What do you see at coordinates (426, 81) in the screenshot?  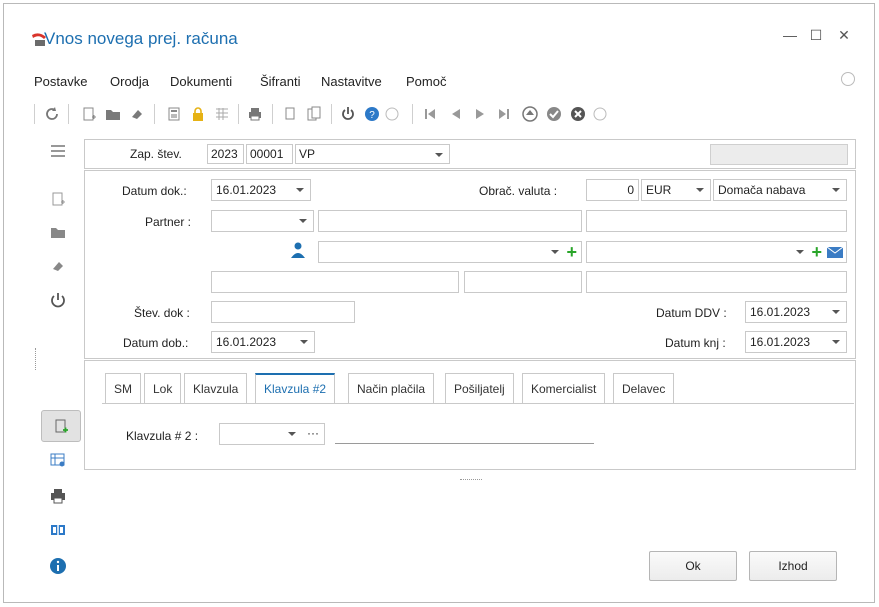 I see `menu-pomoc: Pomoč` at bounding box center [426, 81].